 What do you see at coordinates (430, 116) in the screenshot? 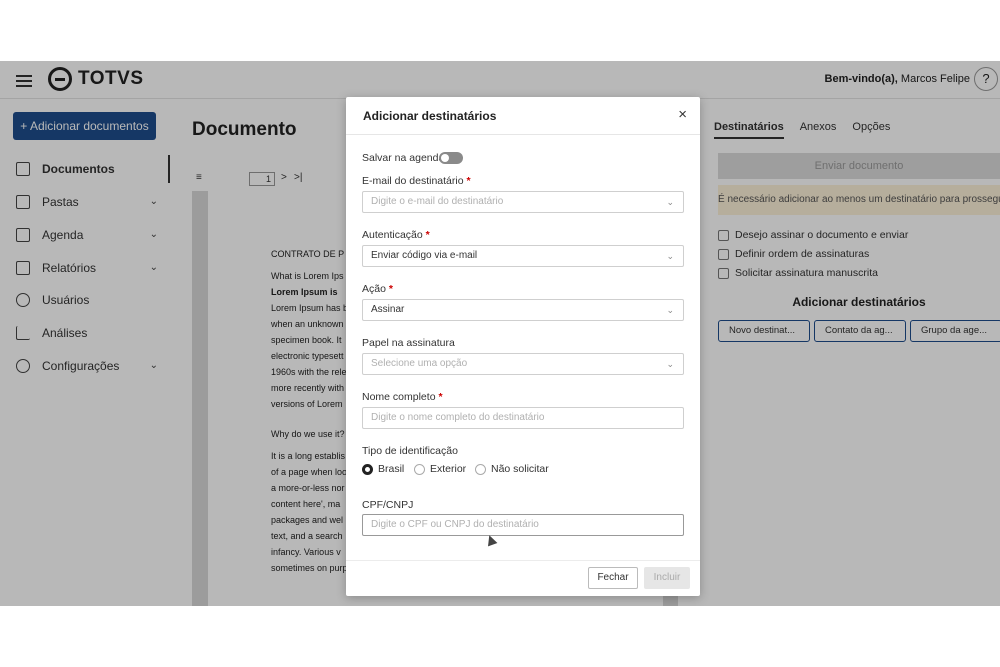
I see `modal-title: Adicionar destinatários` at bounding box center [430, 116].